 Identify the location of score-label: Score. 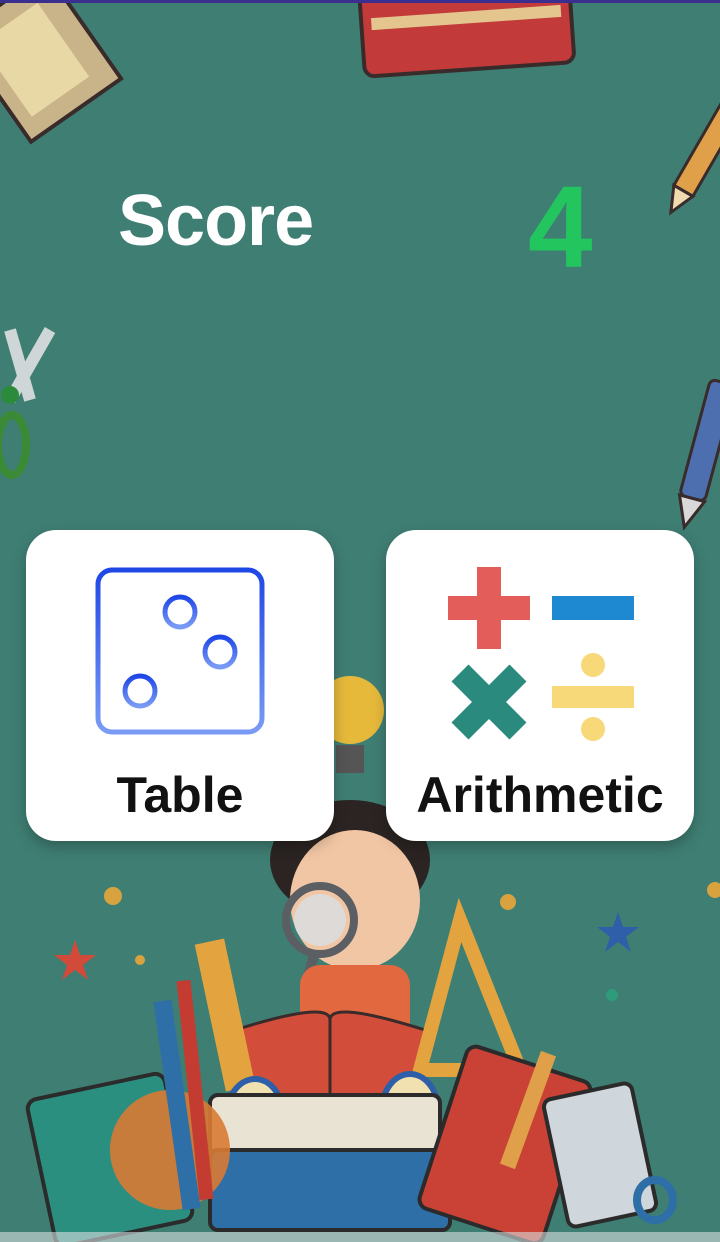
(216, 221).